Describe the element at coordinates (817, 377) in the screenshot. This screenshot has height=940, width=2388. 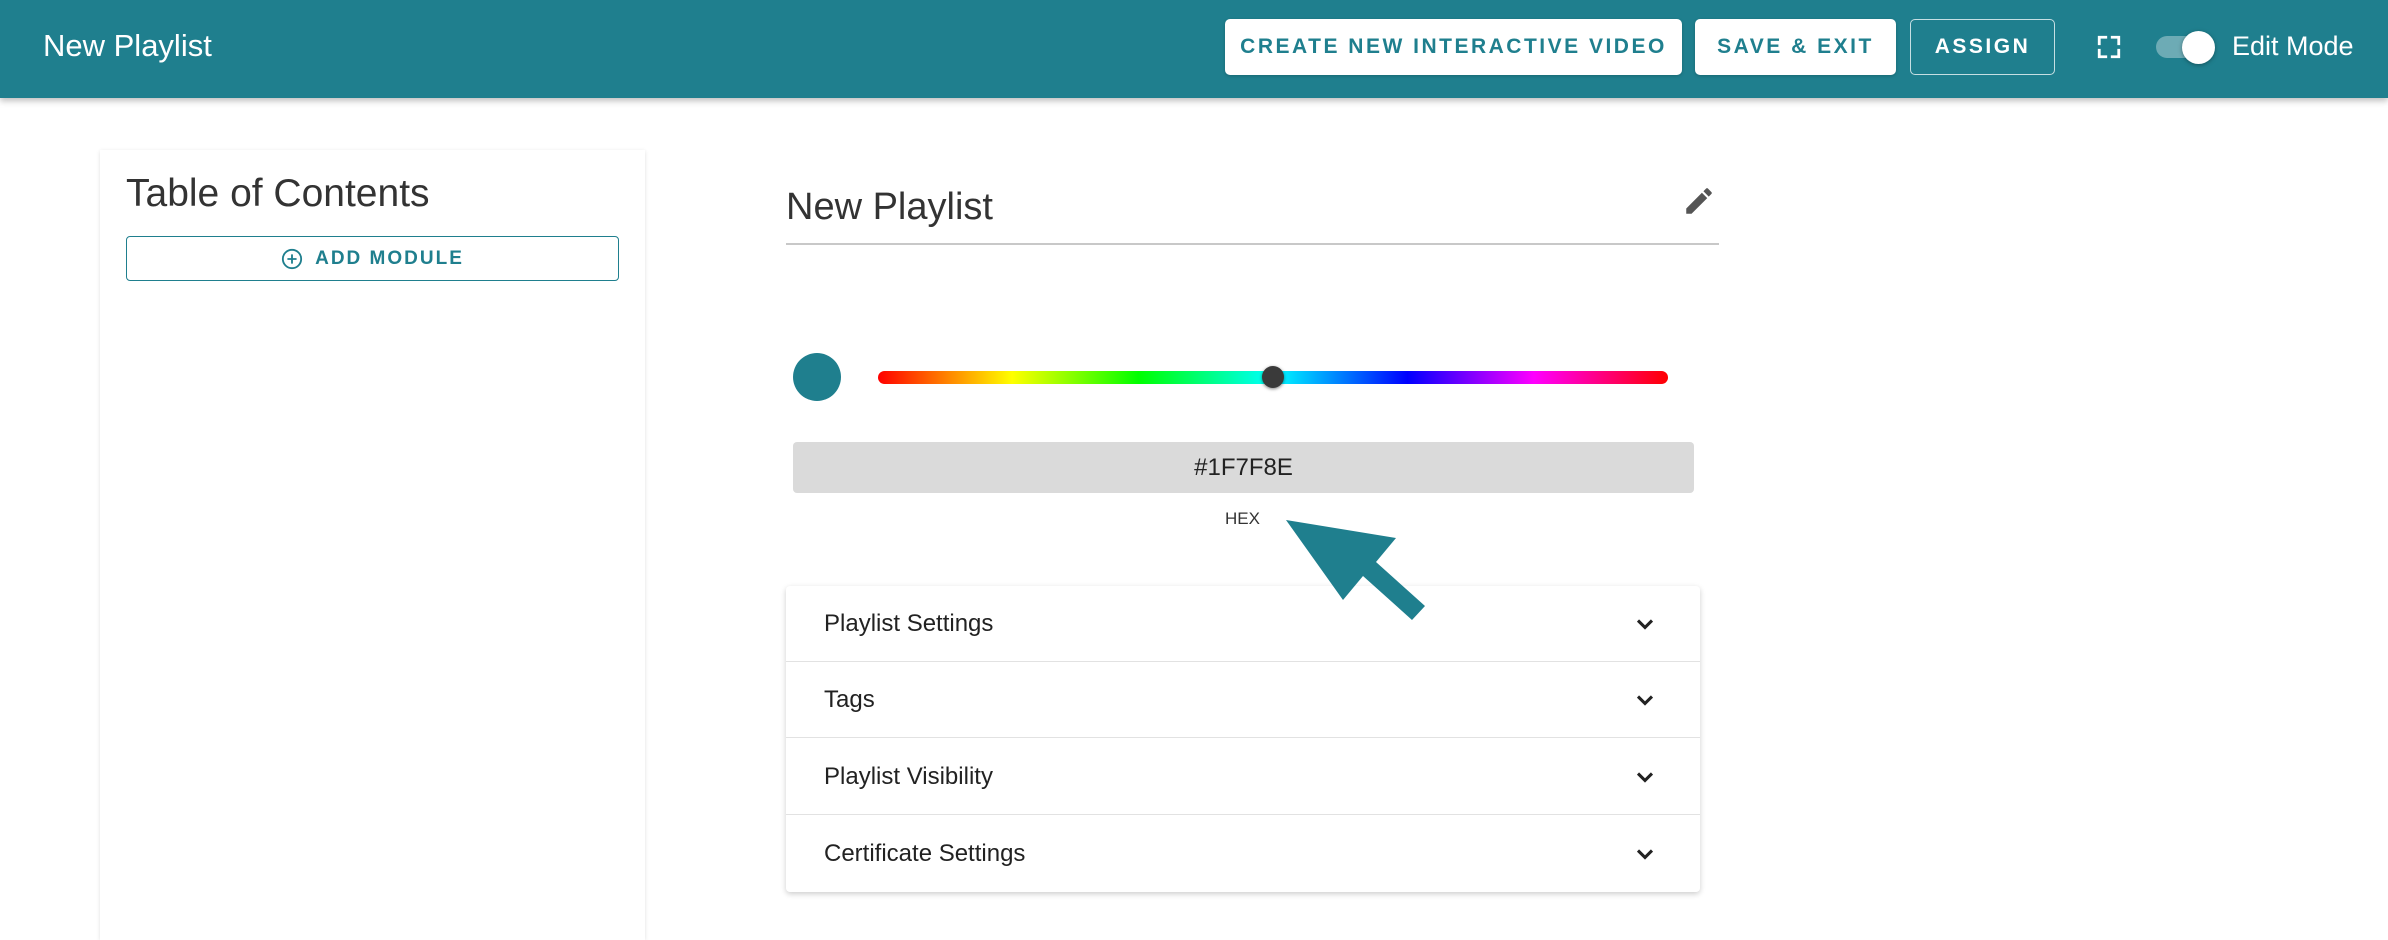
I see `color-swatch` at that location.